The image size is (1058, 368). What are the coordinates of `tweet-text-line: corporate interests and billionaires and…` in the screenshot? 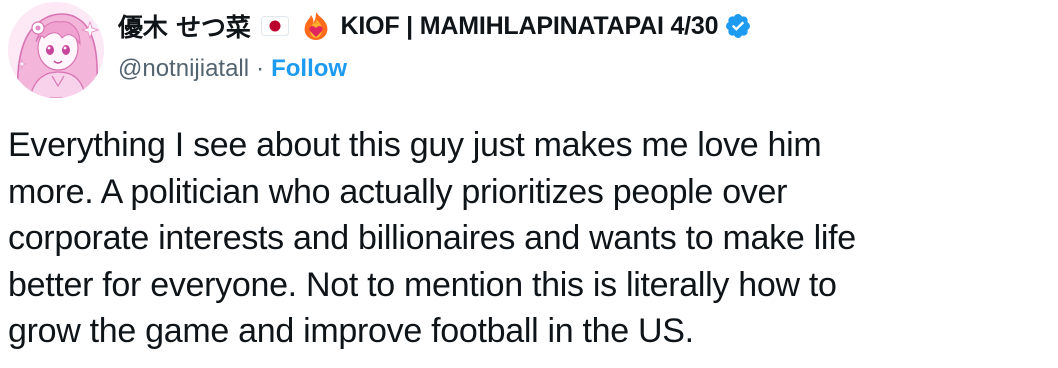 It's located at (432, 238).